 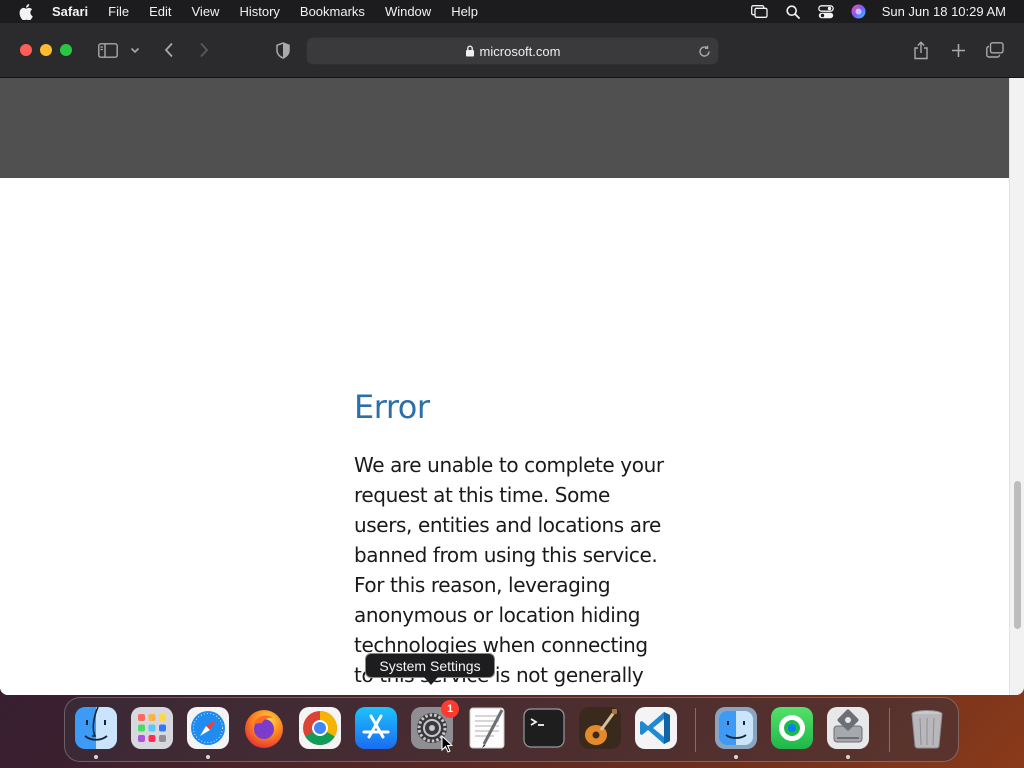 What do you see at coordinates (259, 11) in the screenshot?
I see `menu-history: History` at bounding box center [259, 11].